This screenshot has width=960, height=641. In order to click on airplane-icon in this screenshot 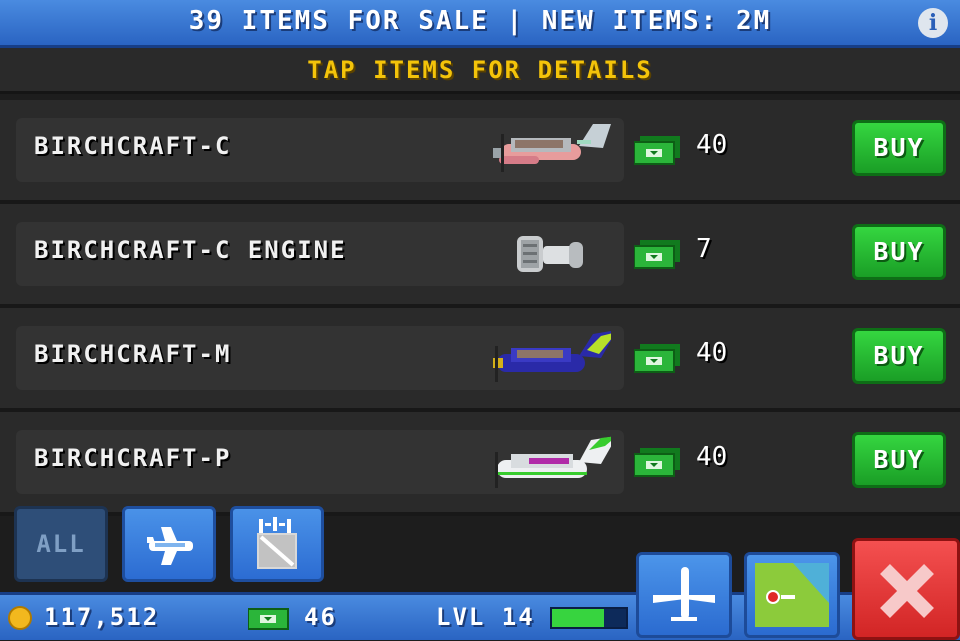, I will do `click(684, 594)`.